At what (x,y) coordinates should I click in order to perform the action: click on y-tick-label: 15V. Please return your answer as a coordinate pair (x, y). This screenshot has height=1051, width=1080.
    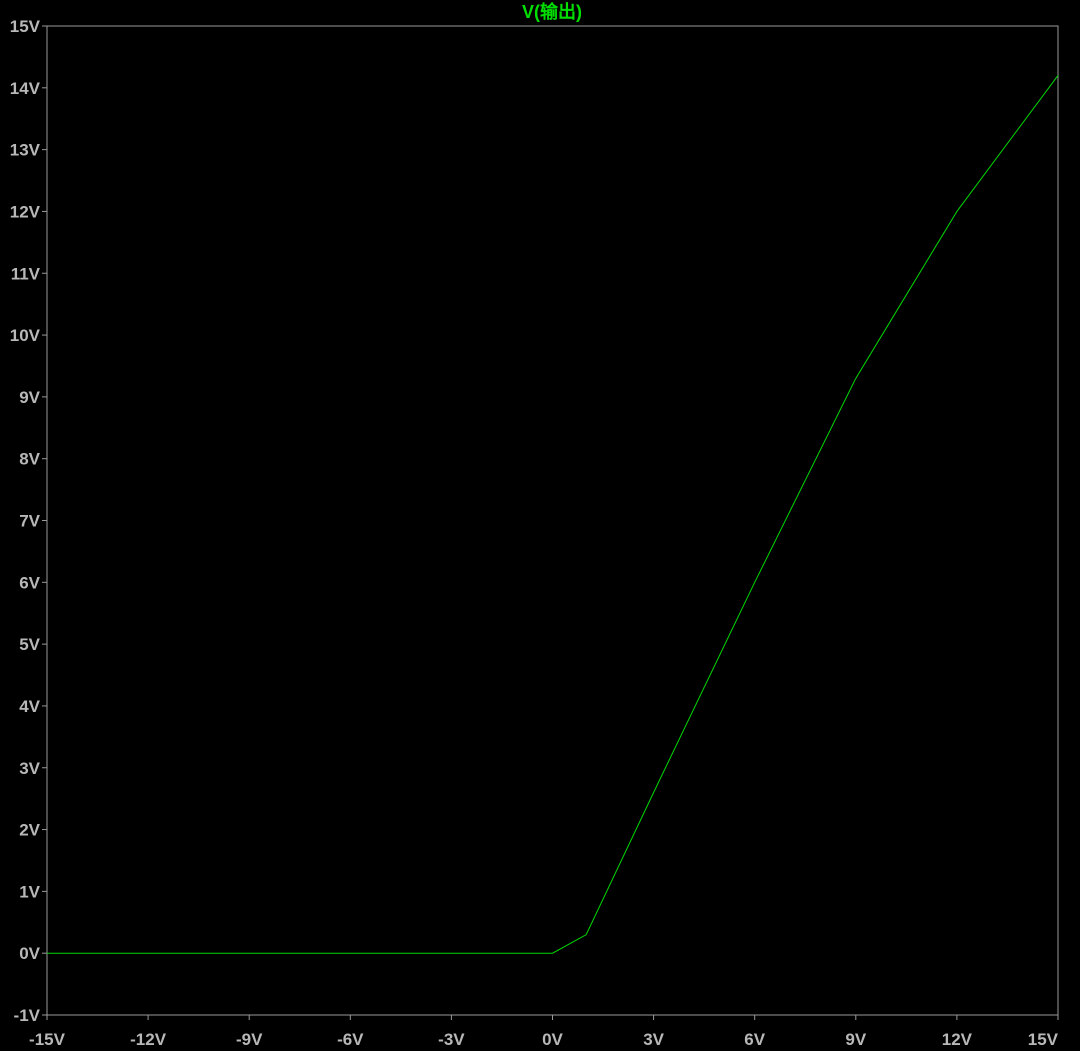
    Looking at the image, I should click on (25, 26).